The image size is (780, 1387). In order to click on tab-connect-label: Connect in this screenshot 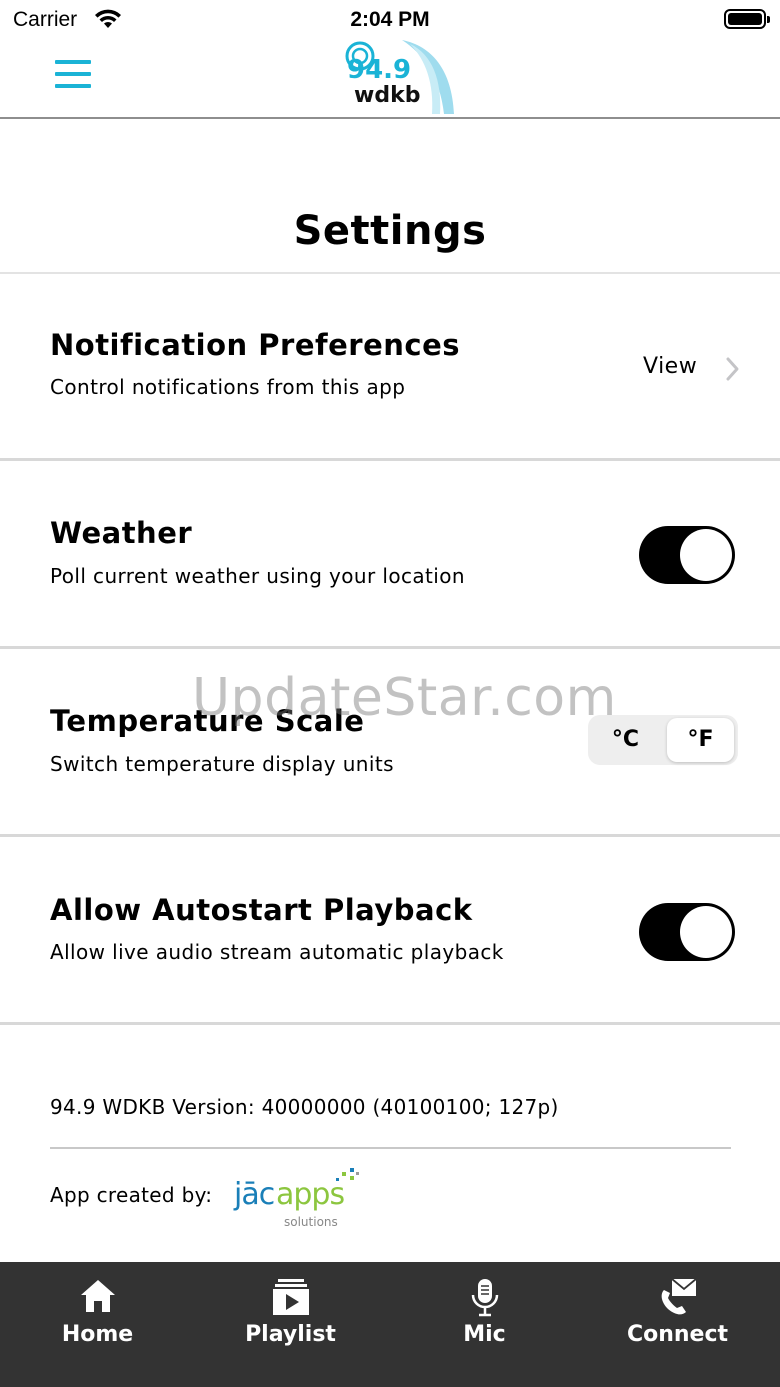, I will do `click(677, 1334)`.